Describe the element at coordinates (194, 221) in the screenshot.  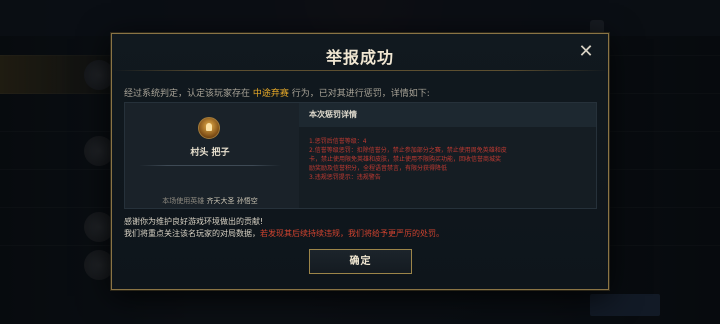
I see `thanks-line-1: 感谢你为维护良好游戏环境做出的贡献!` at that location.